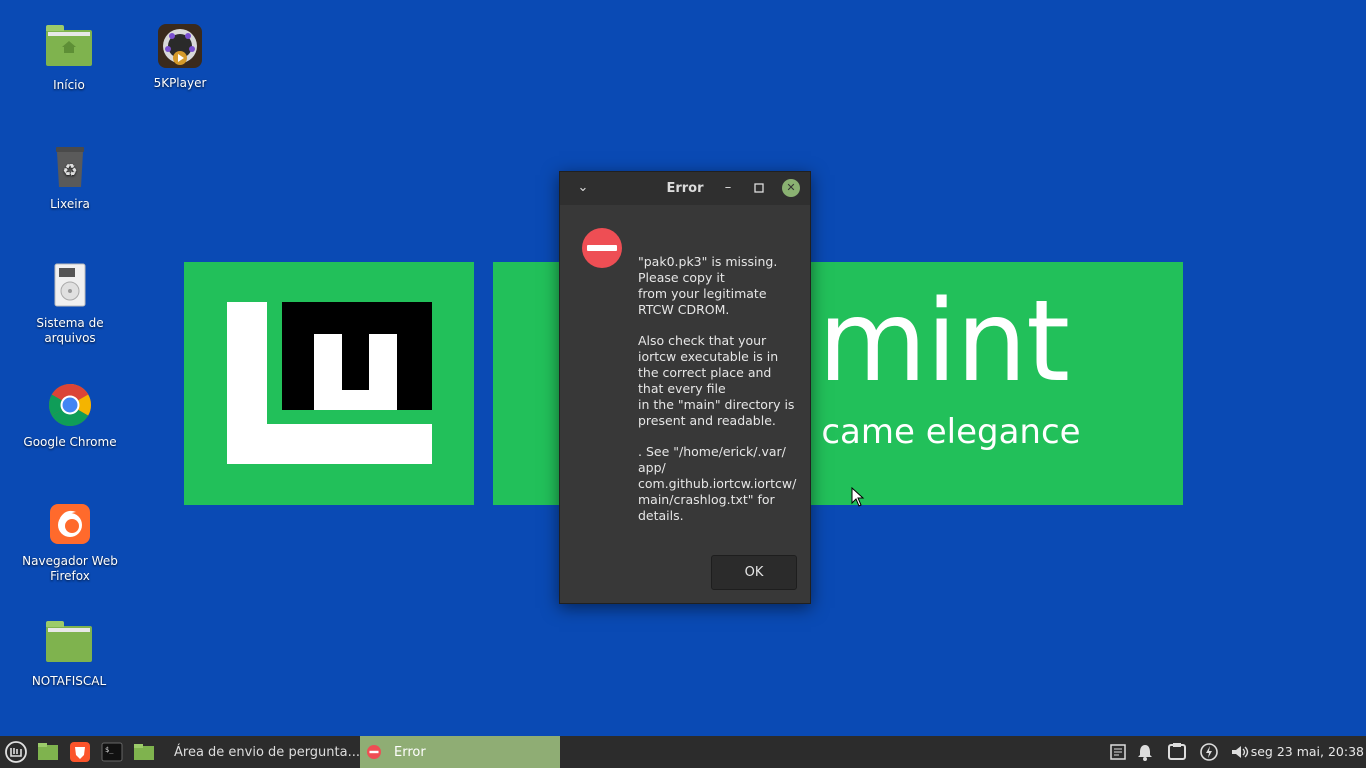 This screenshot has width=1366, height=768. I want to click on desktop-icon-label: Navegador Web Firefox, so click(70, 568).